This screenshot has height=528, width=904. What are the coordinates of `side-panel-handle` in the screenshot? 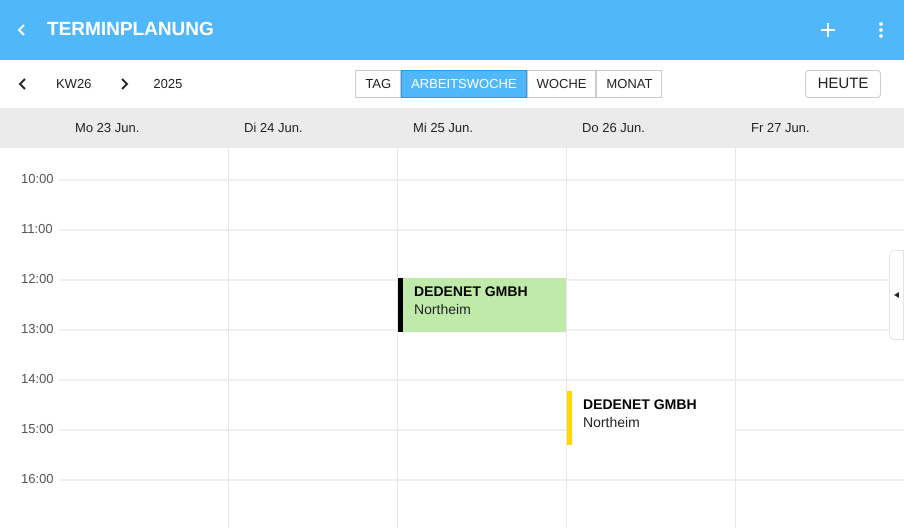 It's located at (896, 295).